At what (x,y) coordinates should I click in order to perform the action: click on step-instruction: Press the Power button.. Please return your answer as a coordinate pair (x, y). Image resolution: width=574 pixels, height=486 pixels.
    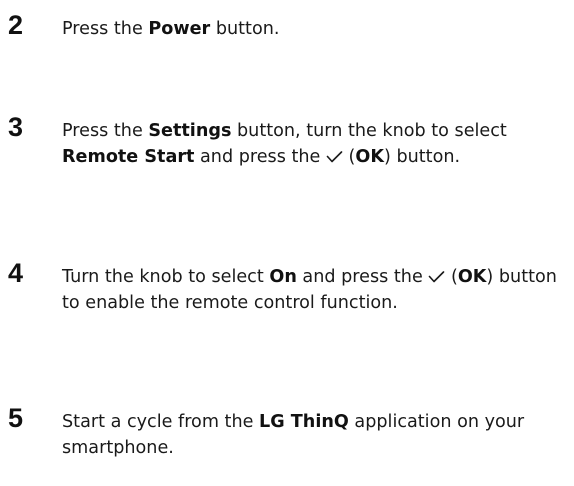
    Looking at the image, I should click on (314, 29).